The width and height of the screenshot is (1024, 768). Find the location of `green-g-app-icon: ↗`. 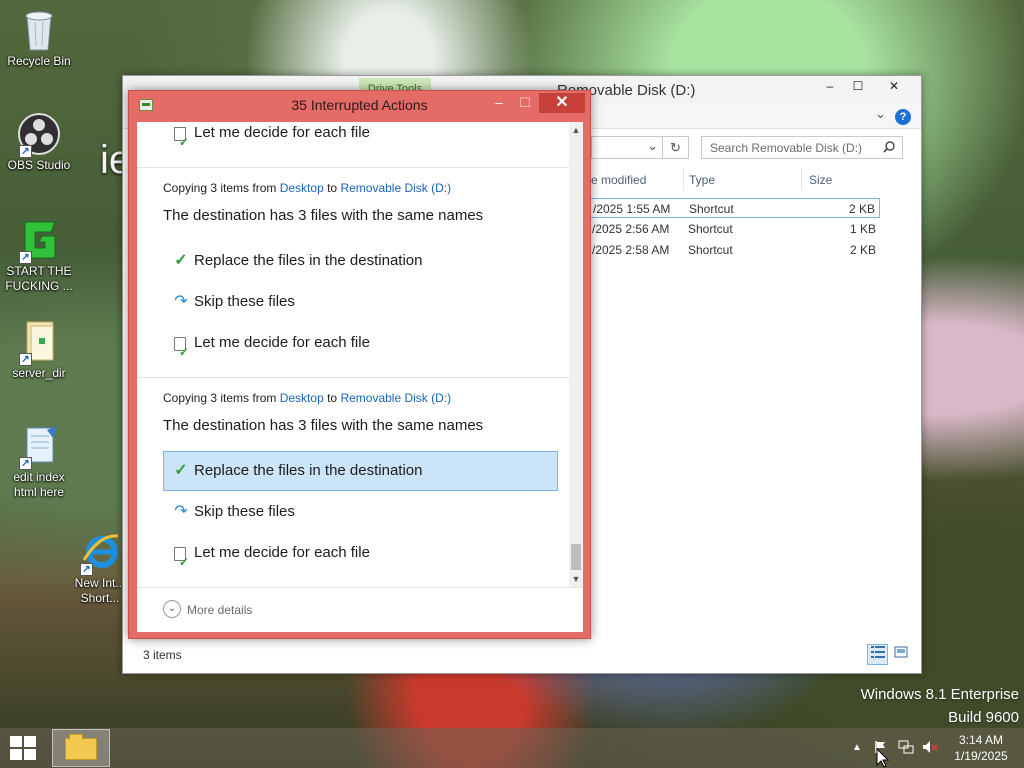

green-g-app-icon: ↗ is located at coordinates (39, 241).